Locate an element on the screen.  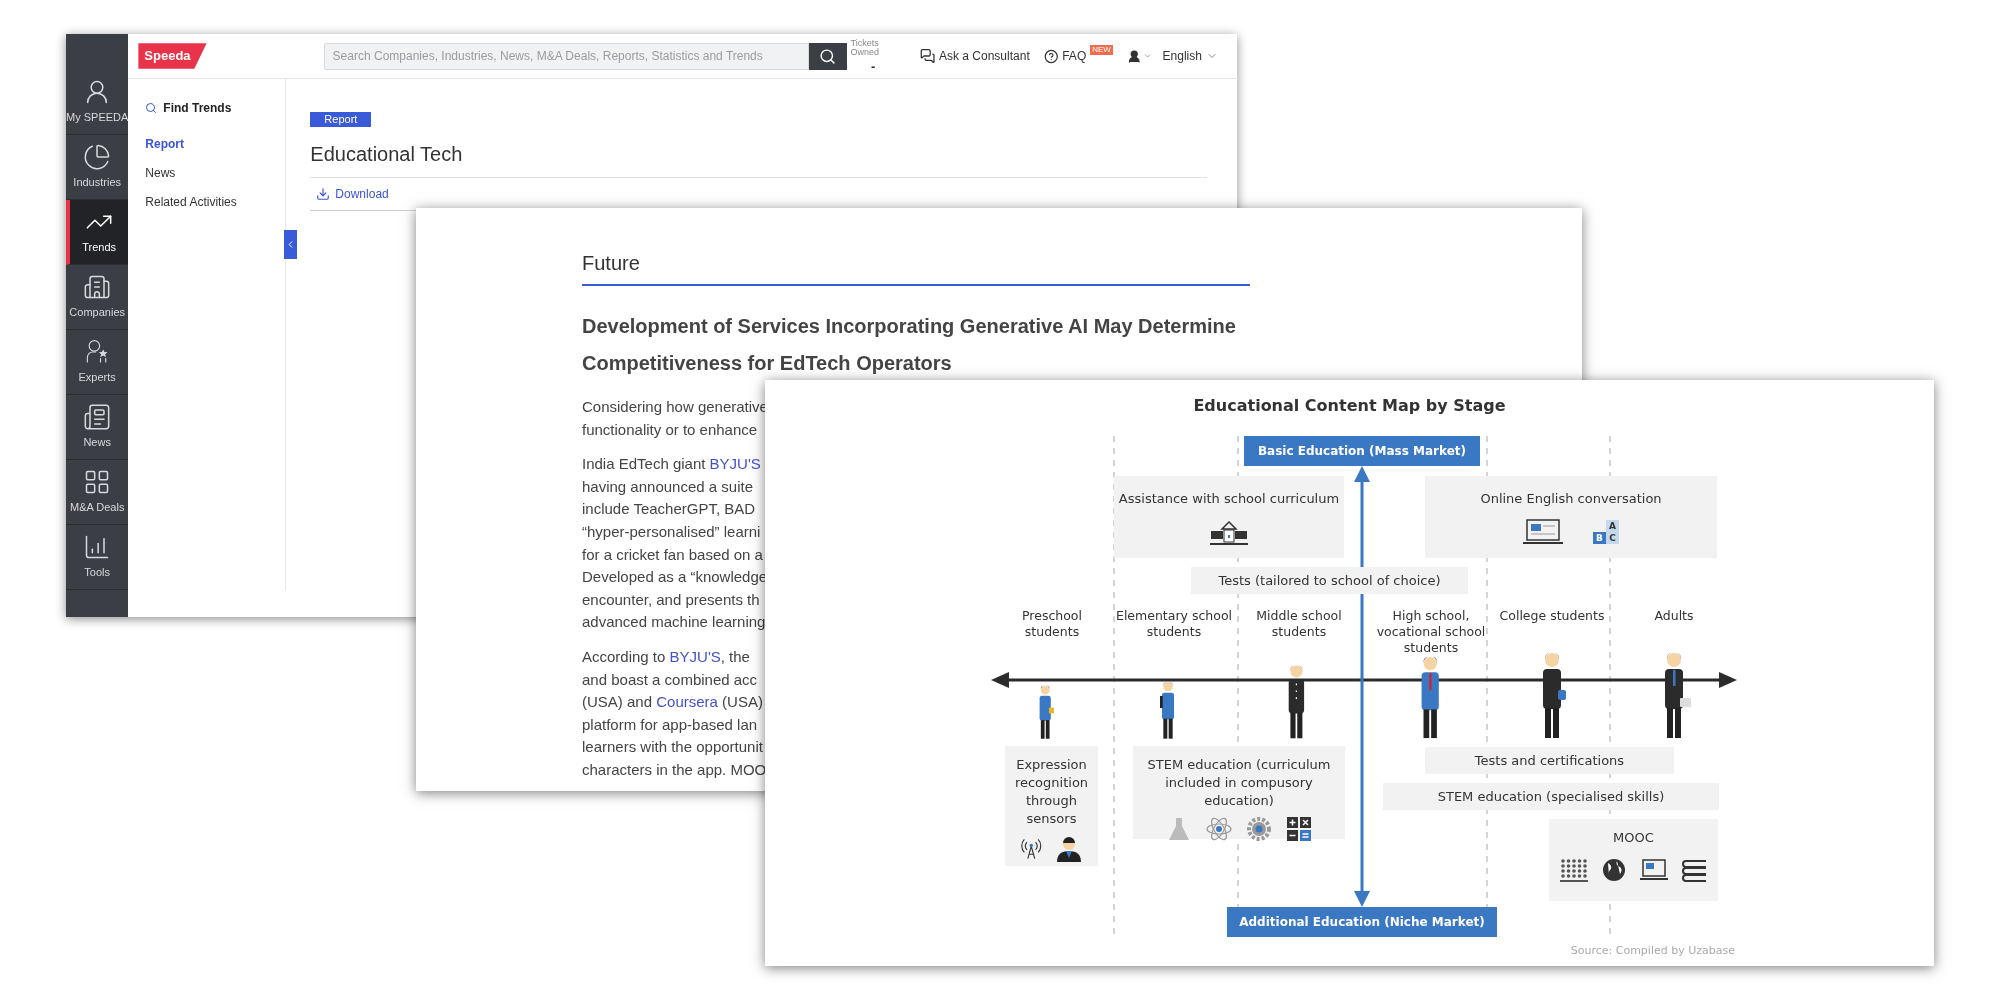
abacus-icon is located at coordinates (1573, 870).